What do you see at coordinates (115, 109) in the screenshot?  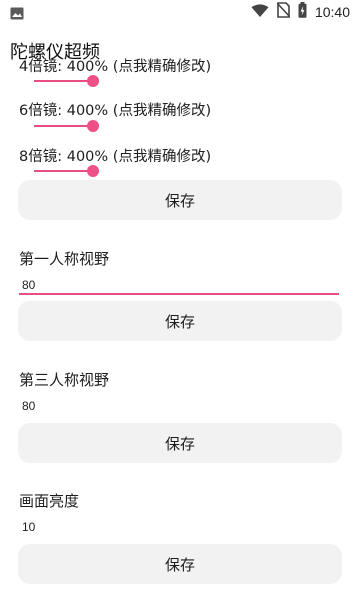 I see `scope-6x-label: 6倍镜: 400% (点我精确修改)` at bounding box center [115, 109].